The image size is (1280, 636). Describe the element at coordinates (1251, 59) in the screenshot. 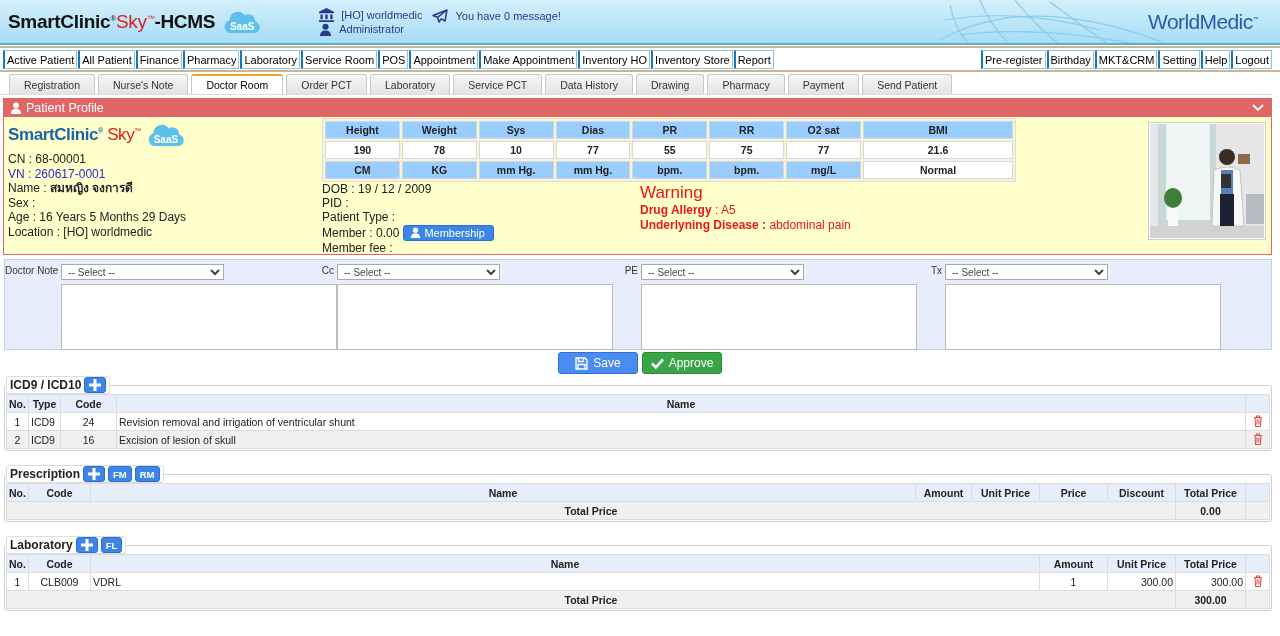

I see `menu-item: Logout` at that location.